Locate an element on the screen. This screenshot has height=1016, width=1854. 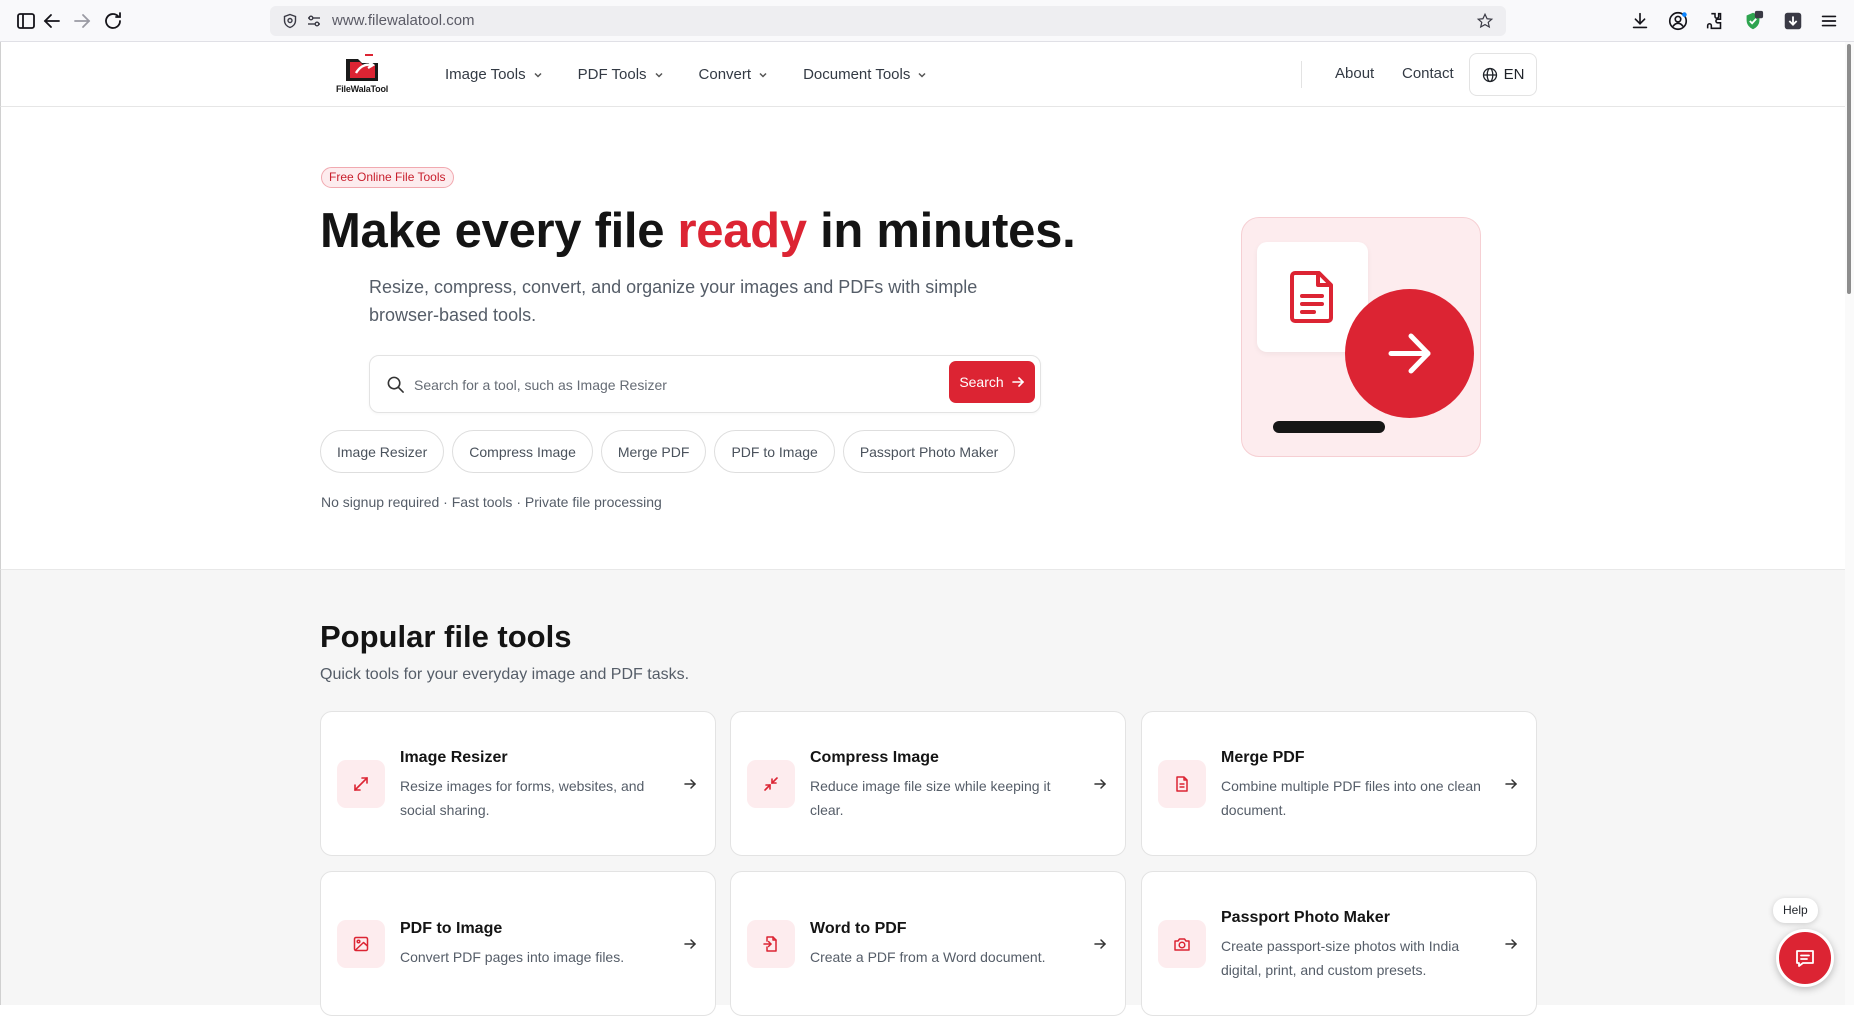
tool-title: Word to PDF is located at coordinates (858, 928).